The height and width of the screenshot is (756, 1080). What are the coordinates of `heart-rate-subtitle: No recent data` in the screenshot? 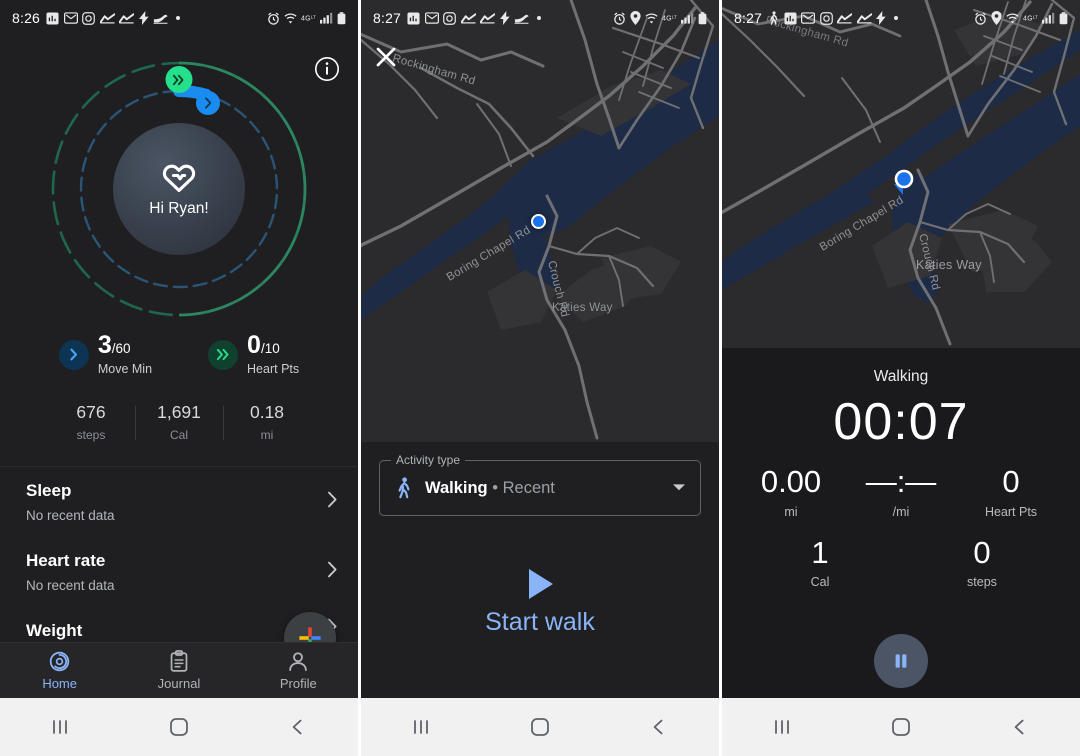 It's located at (70, 585).